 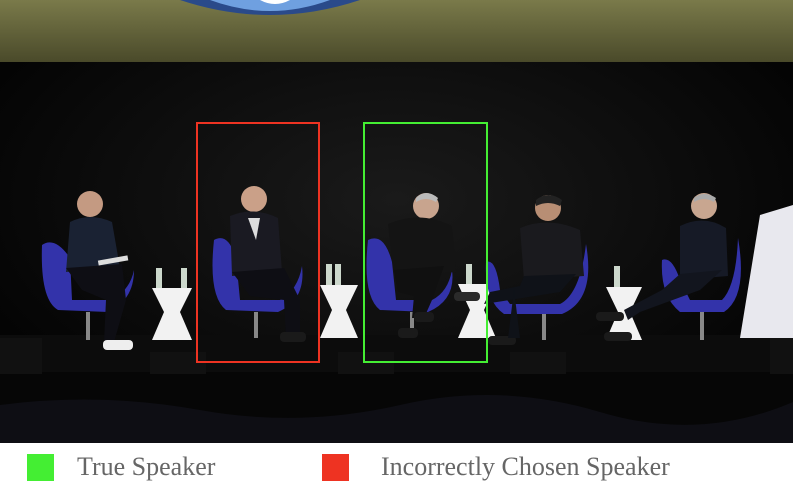 I want to click on legend: True Speaker Incorrectly Chosen Speaker, so click(x=396, y=466).